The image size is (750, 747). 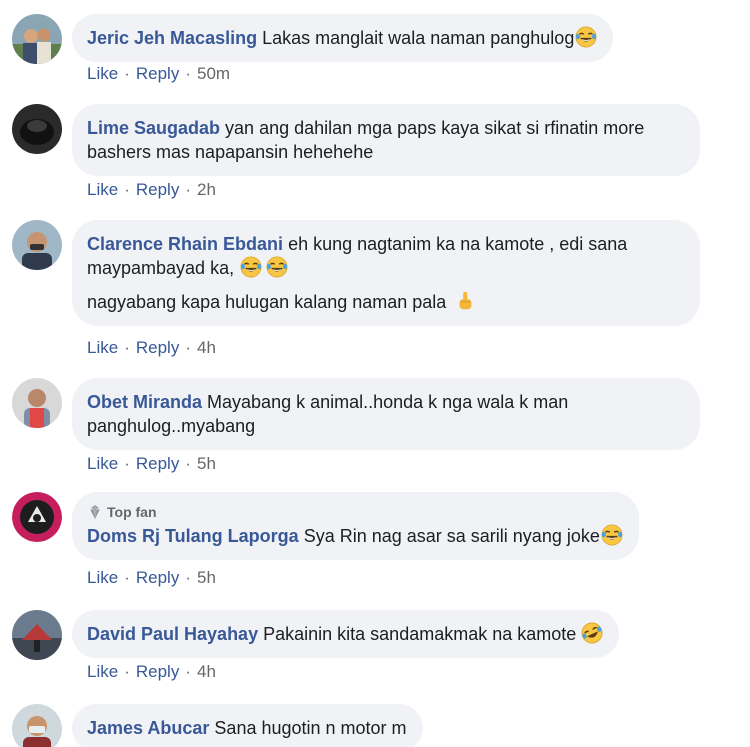 What do you see at coordinates (144, 402) in the screenshot?
I see `comment-author: Obet Miranda` at bounding box center [144, 402].